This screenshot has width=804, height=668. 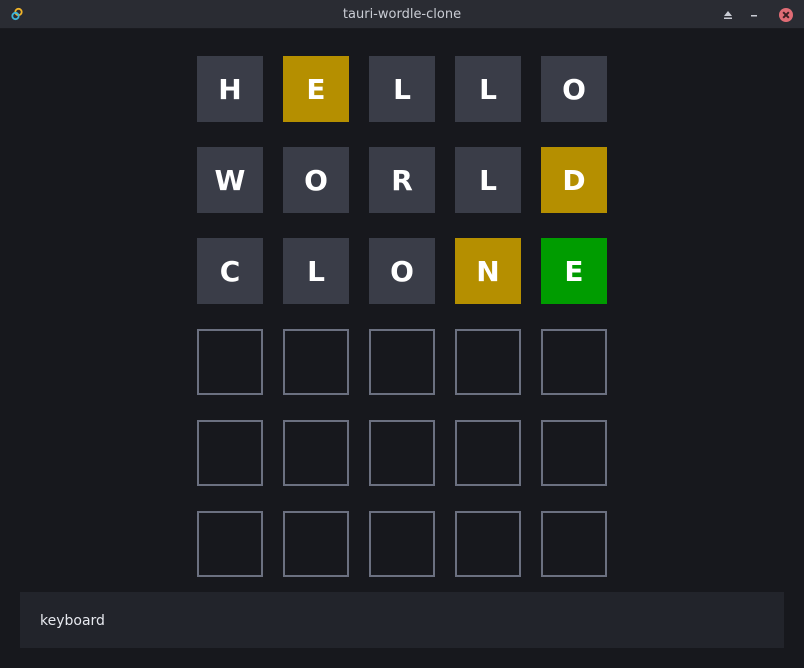 I want to click on minimize-button, so click(x=753, y=14).